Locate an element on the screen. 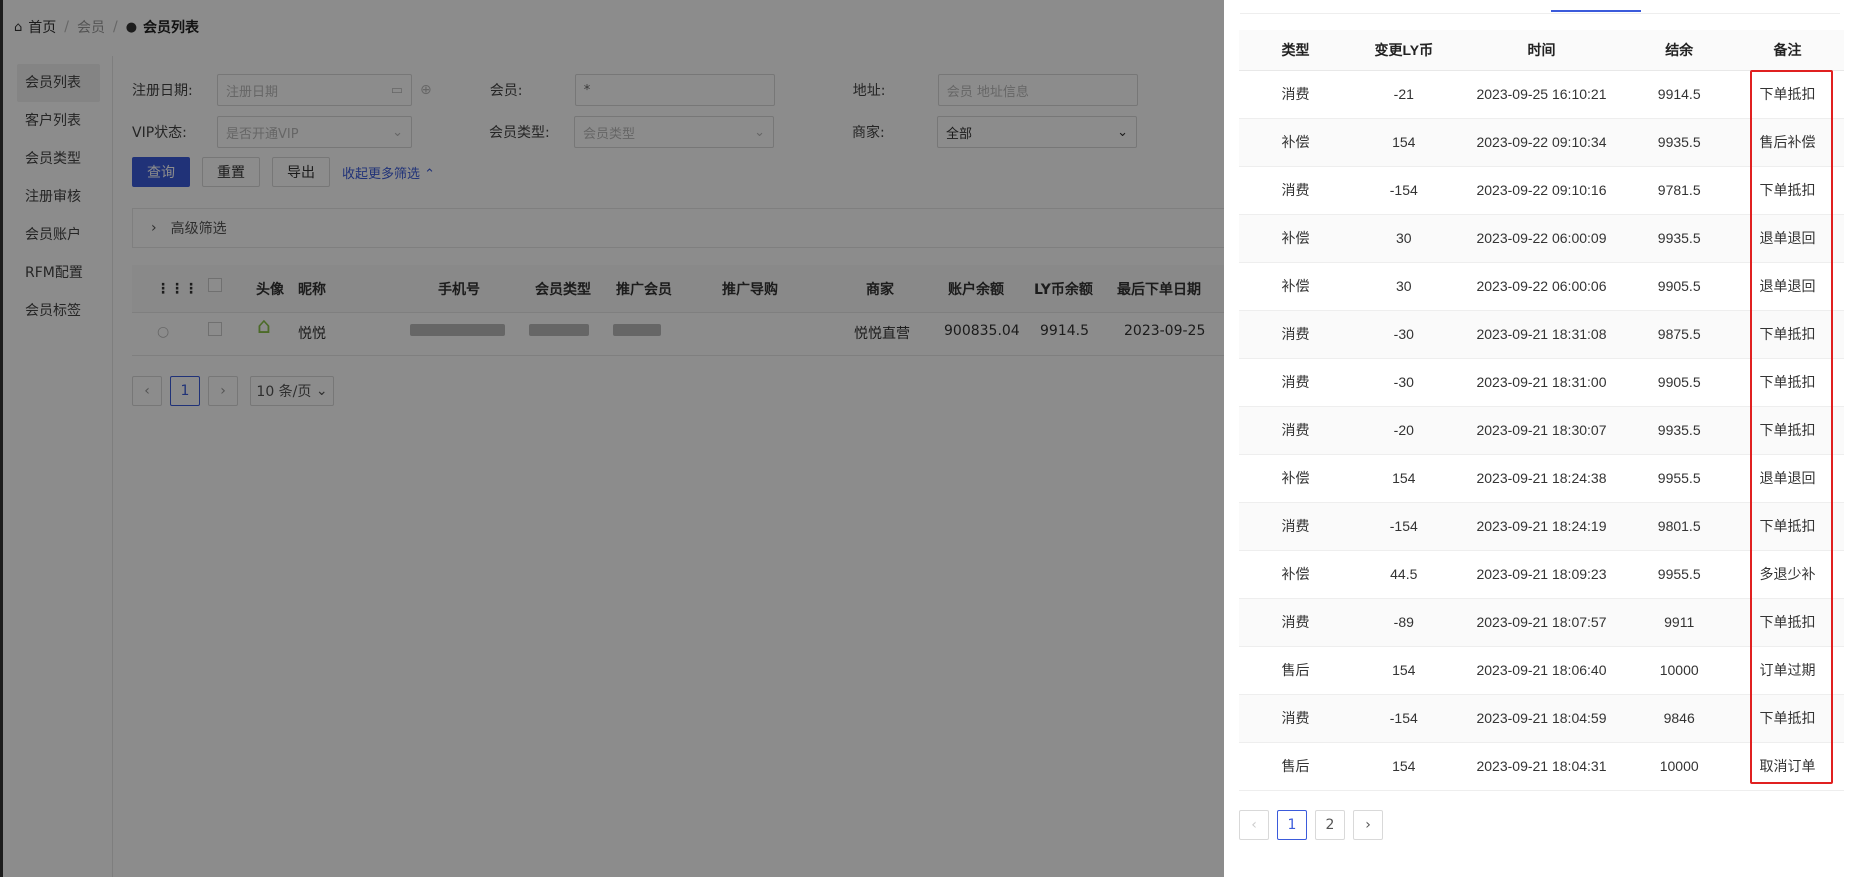 This screenshot has width=1853, height=877. log-cell-time: 2023-09-21 18:07:57 is located at coordinates (1541, 622).